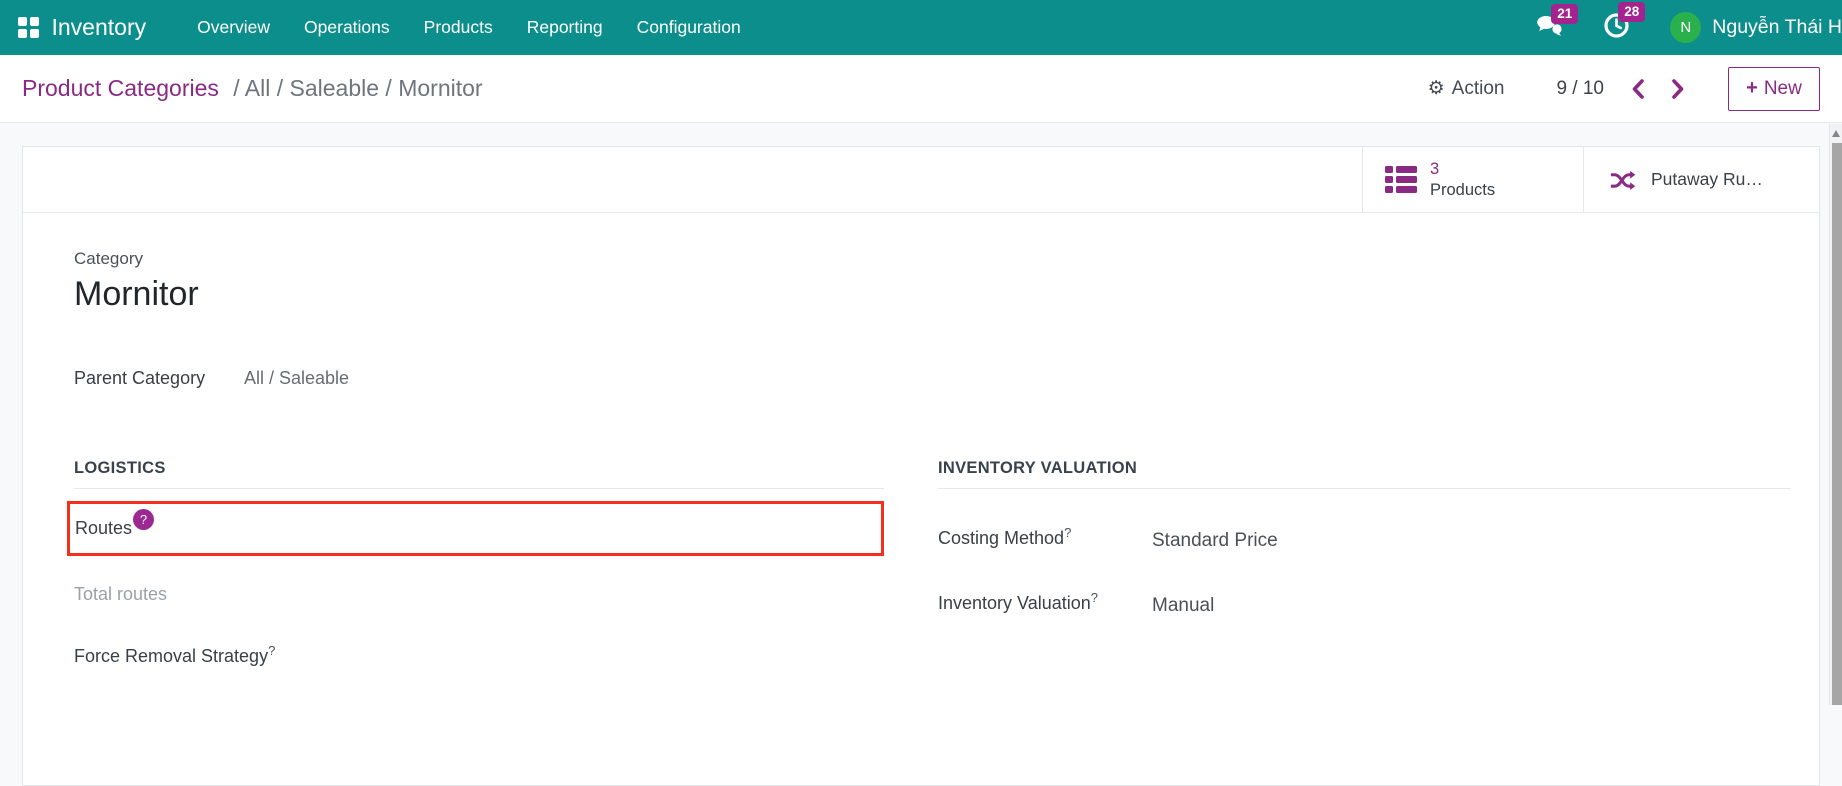 This screenshot has width=1842, height=786. Describe the element at coordinates (1183, 603) in the screenshot. I see `inventory-valuation-value: Manual` at that location.